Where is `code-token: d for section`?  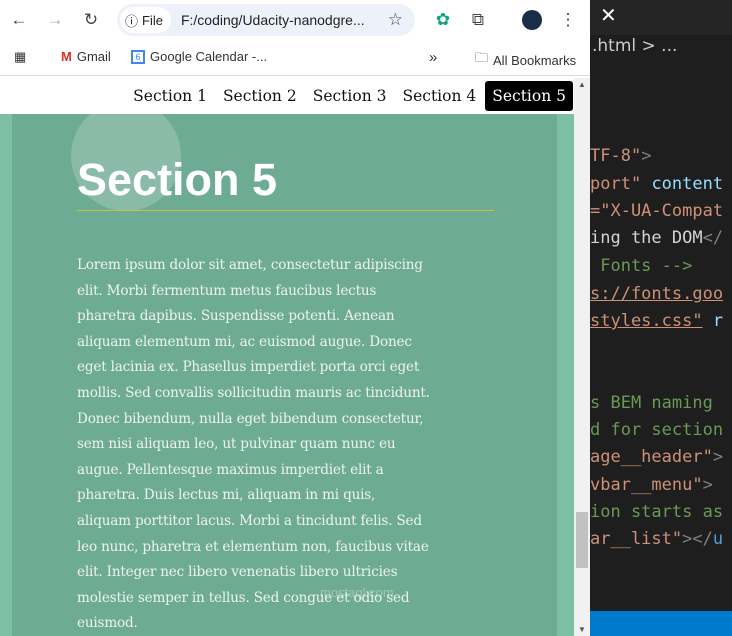
code-token: d for section is located at coordinates (657, 430).